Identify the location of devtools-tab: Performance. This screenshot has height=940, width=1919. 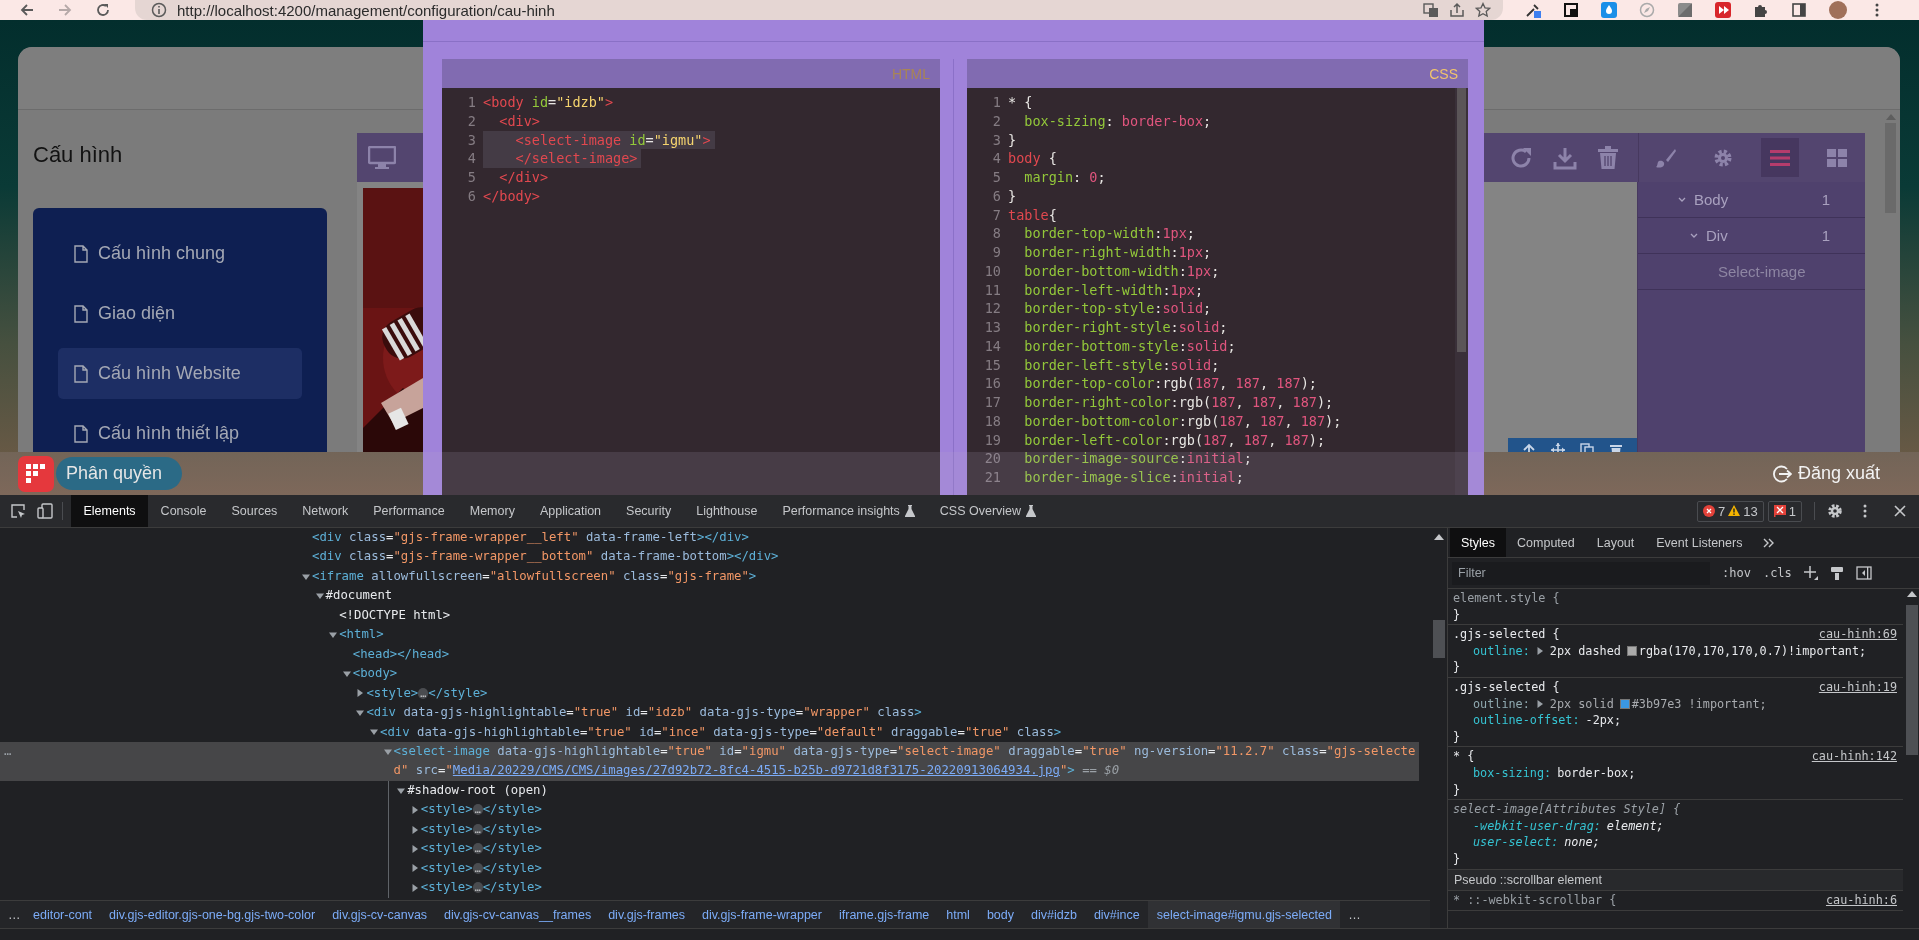
(409, 511).